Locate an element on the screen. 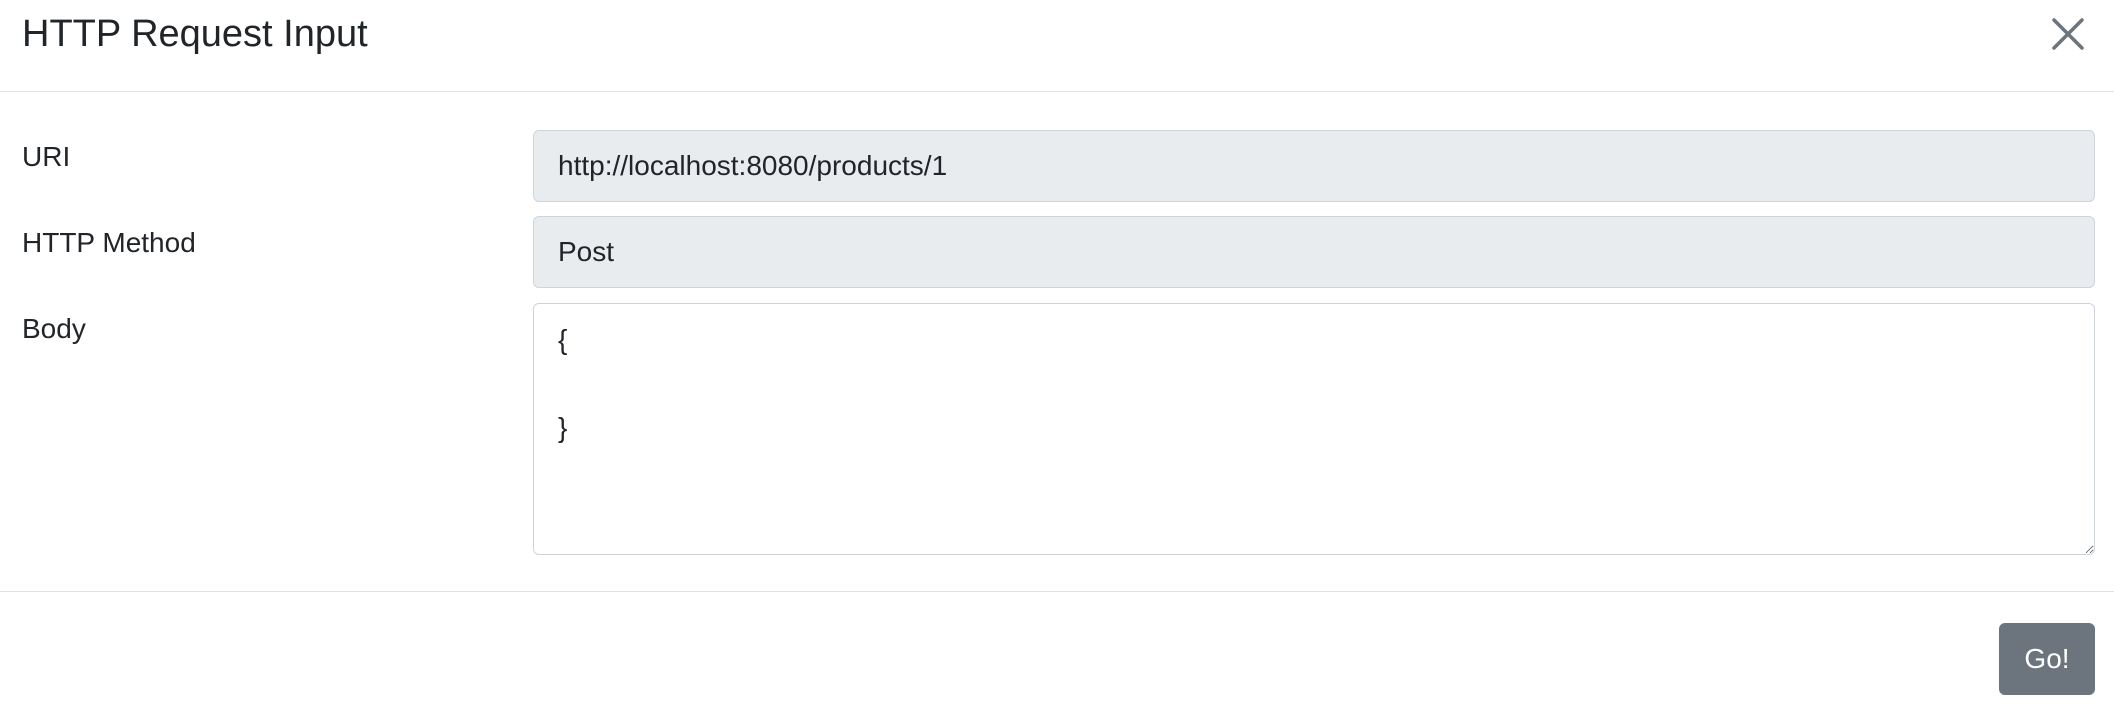 The height and width of the screenshot is (714, 2114). uri-label: URI is located at coordinates (46, 156).